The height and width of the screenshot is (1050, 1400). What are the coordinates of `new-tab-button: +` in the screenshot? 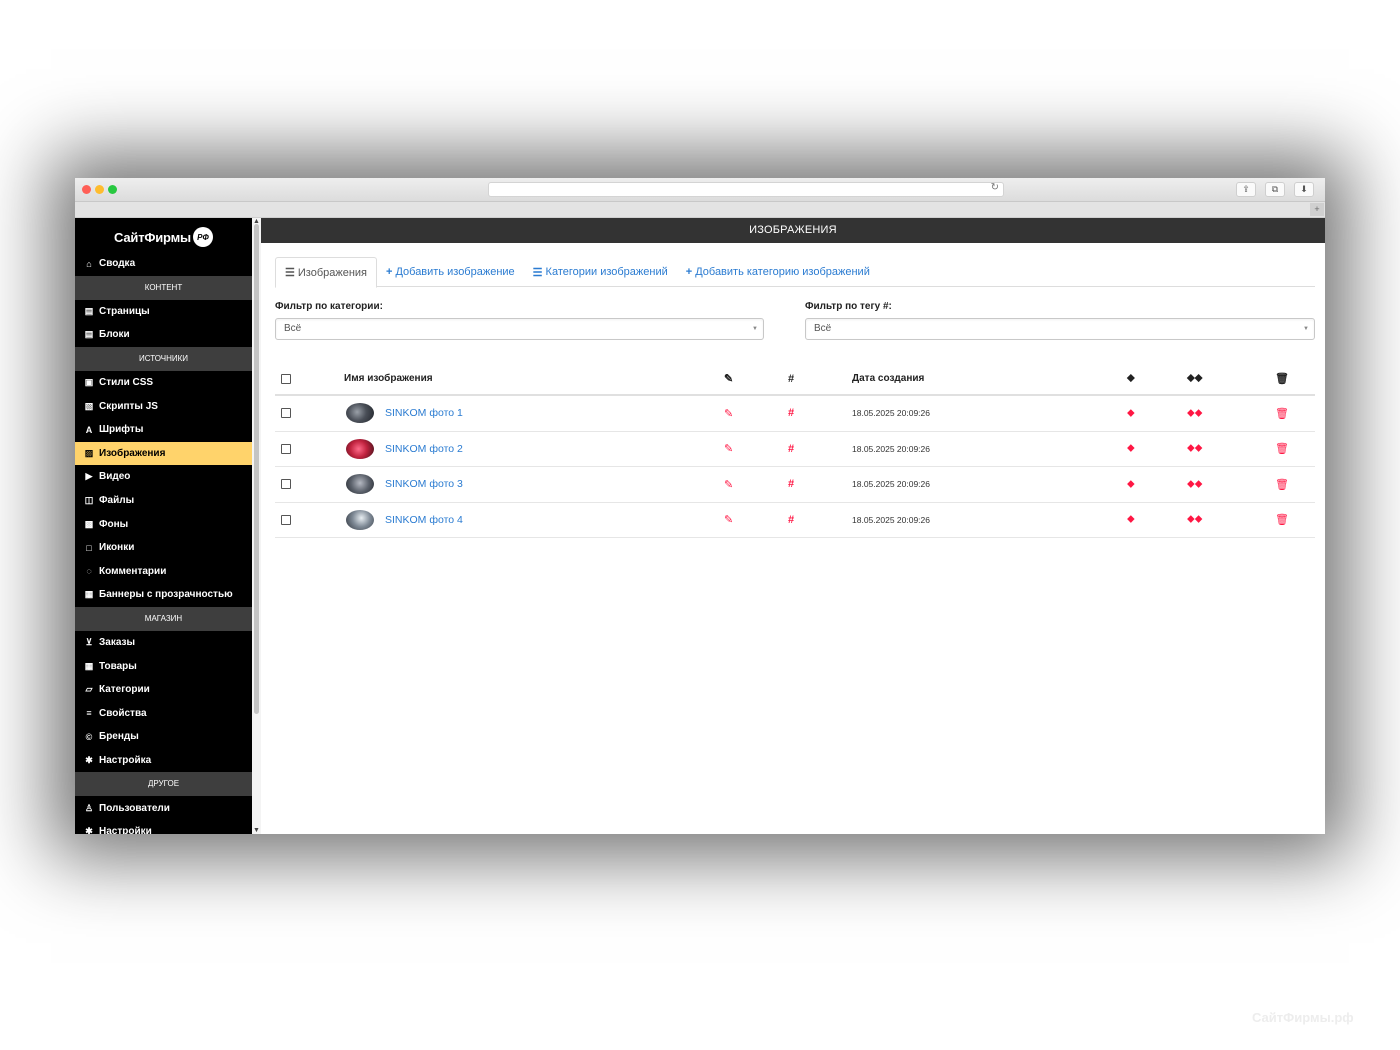 It's located at (1317, 209).